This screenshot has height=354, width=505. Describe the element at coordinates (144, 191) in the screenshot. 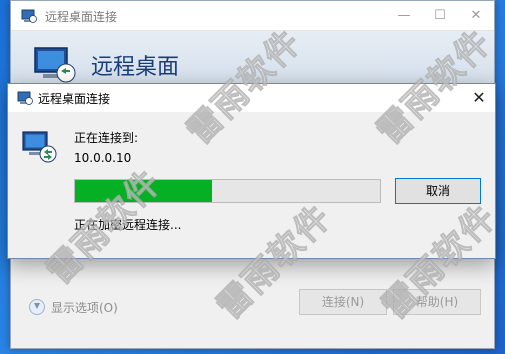

I see `progress-fill` at that location.